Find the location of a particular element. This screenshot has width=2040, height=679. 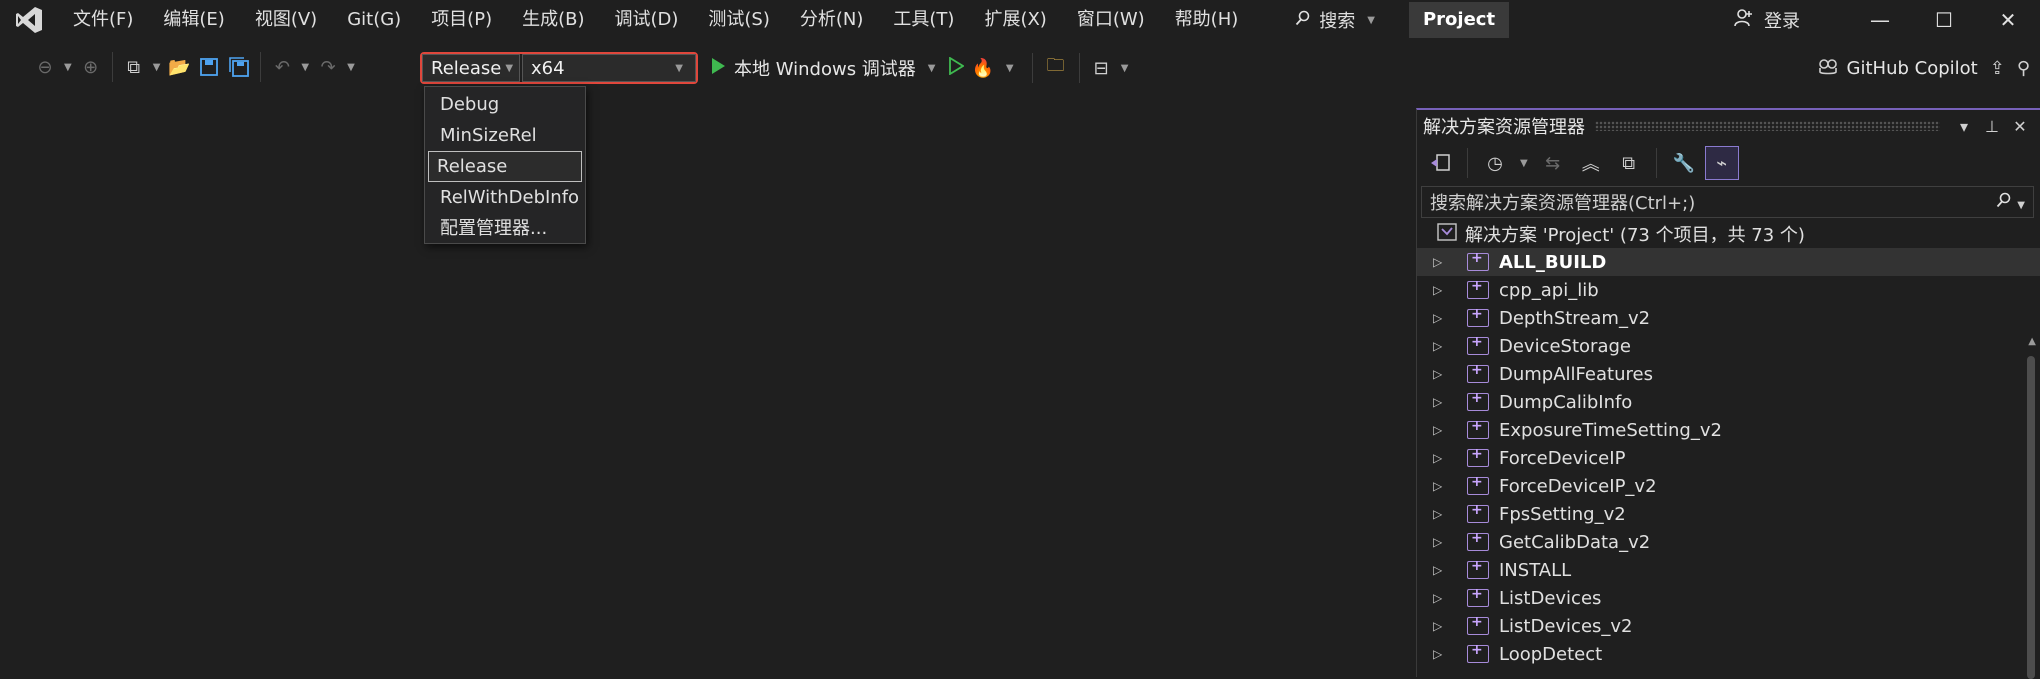

tree-node: ▷ ForceDeviceIP_v2 is located at coordinates (1728, 486).